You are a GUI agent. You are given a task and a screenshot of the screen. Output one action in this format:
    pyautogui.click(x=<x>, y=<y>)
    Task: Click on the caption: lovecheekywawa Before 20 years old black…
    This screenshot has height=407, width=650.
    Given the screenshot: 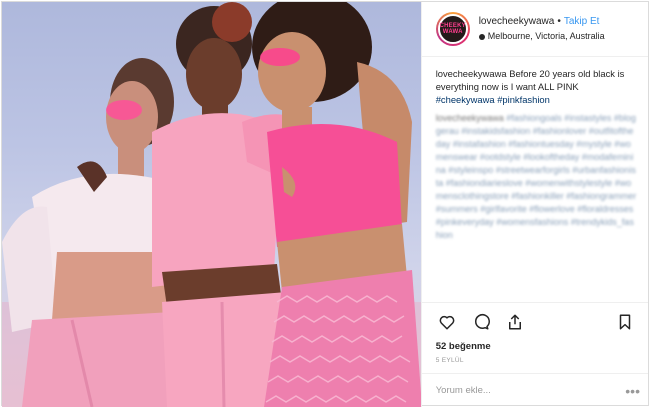 What is the action you would take?
    pyautogui.click(x=537, y=86)
    